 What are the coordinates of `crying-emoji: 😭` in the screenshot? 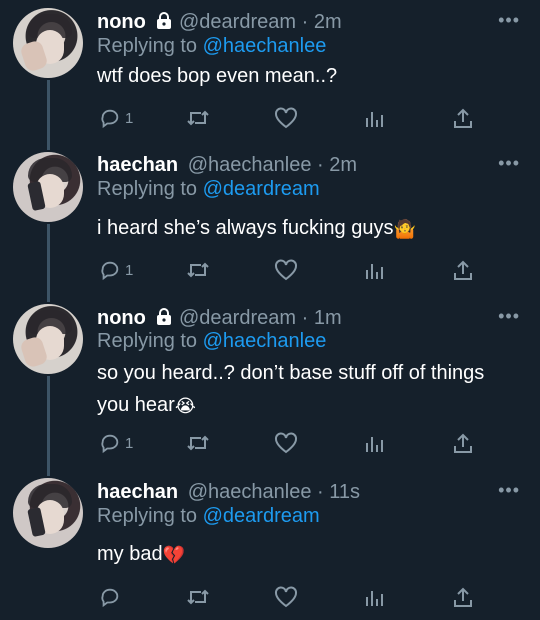 It's located at (185, 406).